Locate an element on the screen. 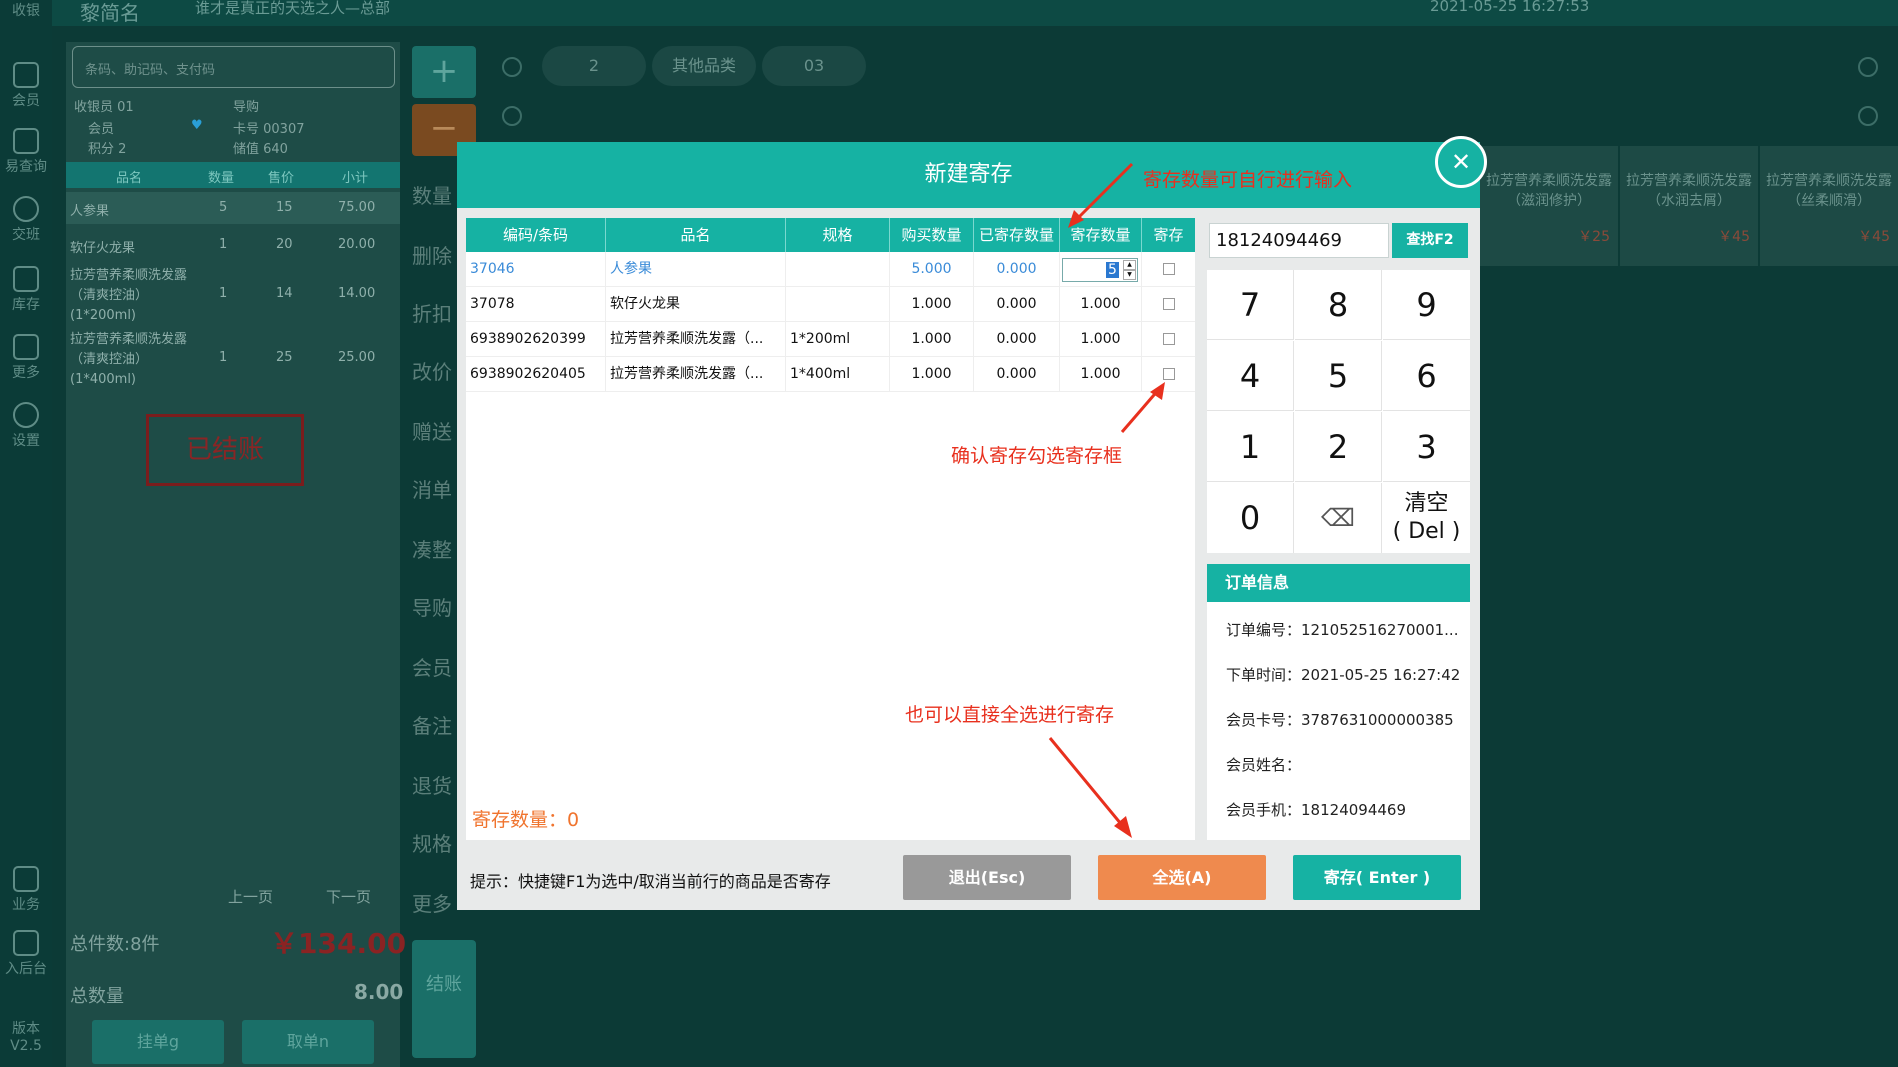  key-2: 2 is located at coordinates (1338, 447).